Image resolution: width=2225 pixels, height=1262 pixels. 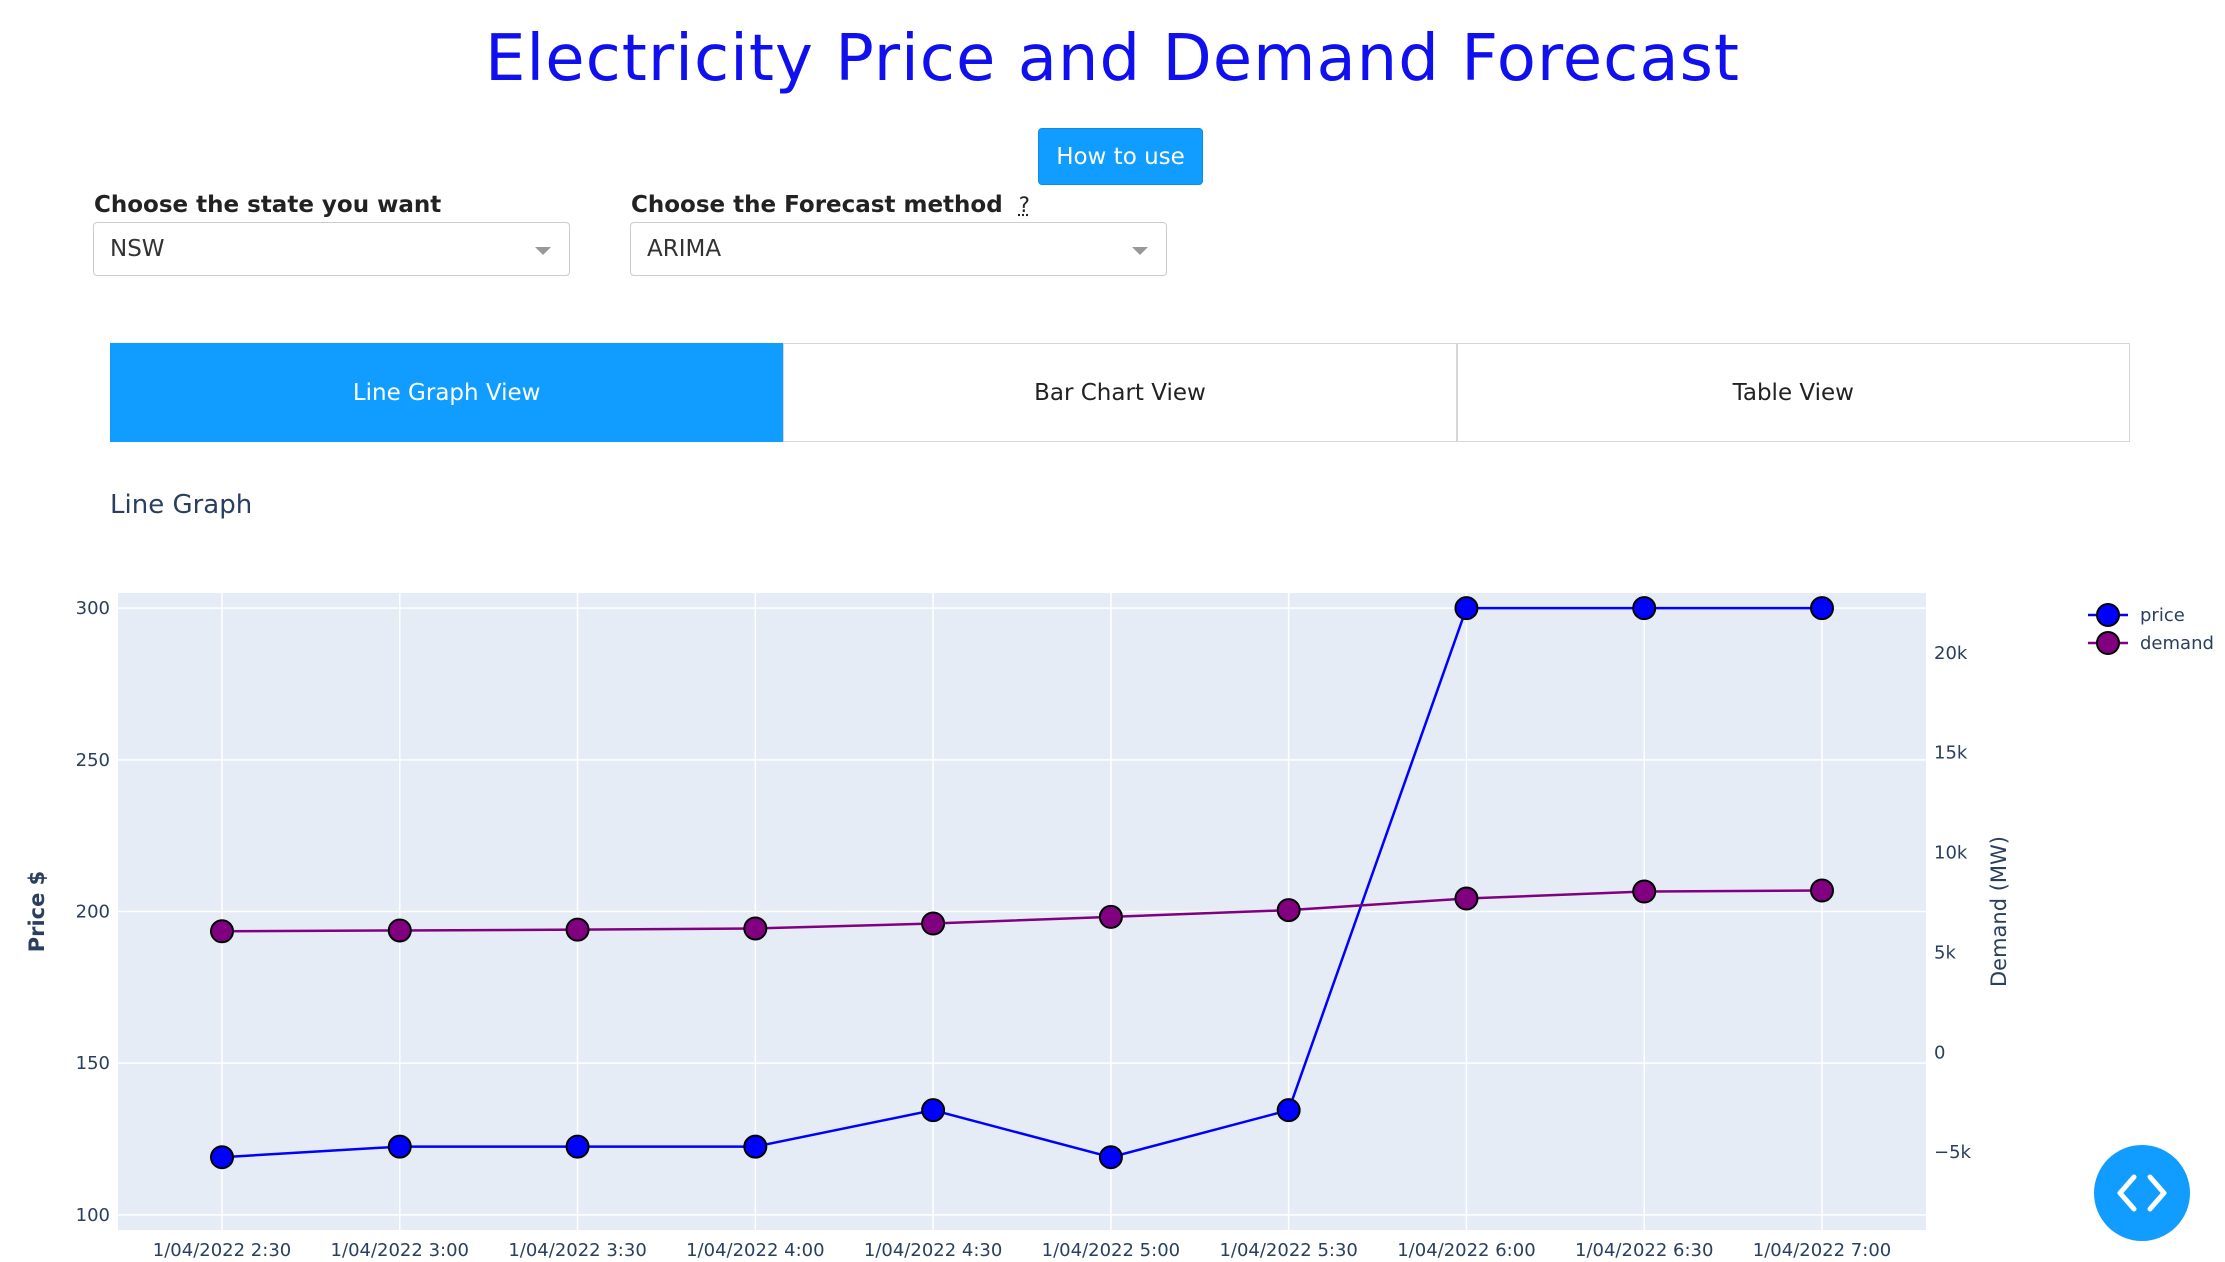 What do you see at coordinates (447, 392) in the screenshot?
I see `tab-line-graph: Line Graph View` at bounding box center [447, 392].